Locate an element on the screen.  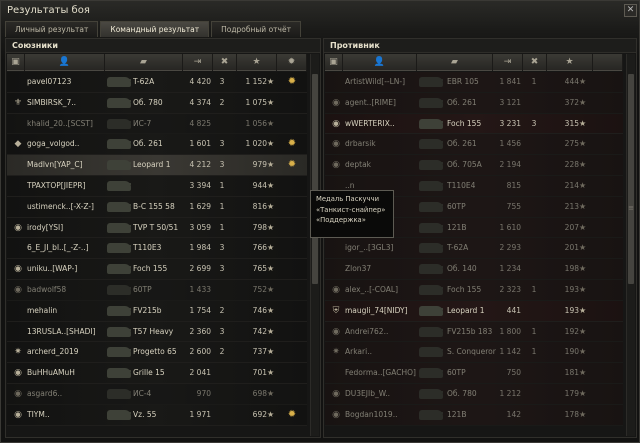
allies-scrollbar: ≡ is located at coordinates (314, 245).